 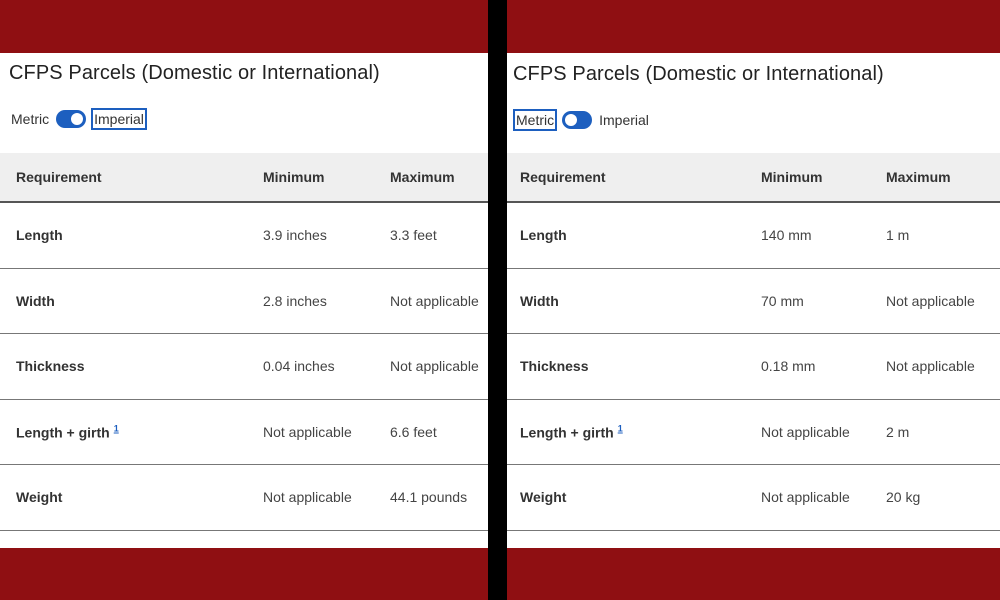 What do you see at coordinates (753, 432) in the screenshot?
I see `table-row: Length + girth 1 Not applicable 2 m` at bounding box center [753, 432].